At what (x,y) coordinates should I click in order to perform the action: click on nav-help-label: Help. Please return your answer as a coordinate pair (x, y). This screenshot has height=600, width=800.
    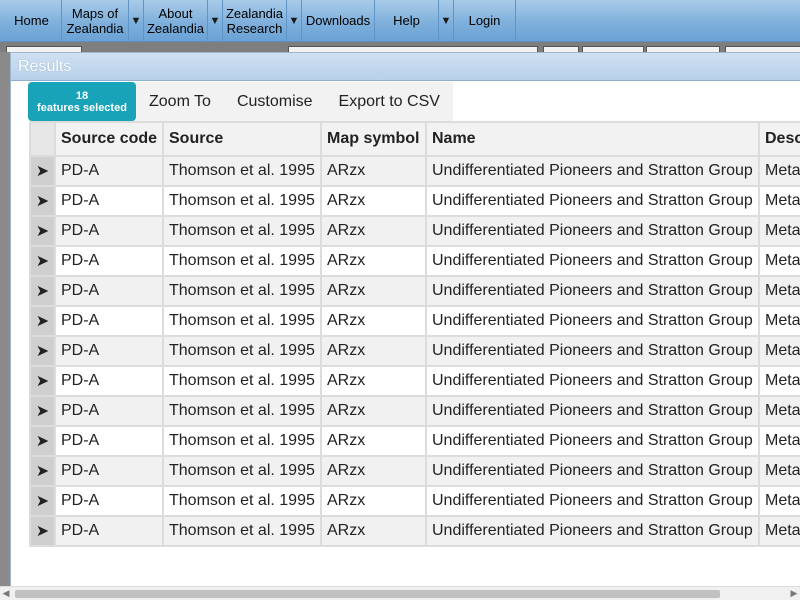
    Looking at the image, I should click on (406, 20).